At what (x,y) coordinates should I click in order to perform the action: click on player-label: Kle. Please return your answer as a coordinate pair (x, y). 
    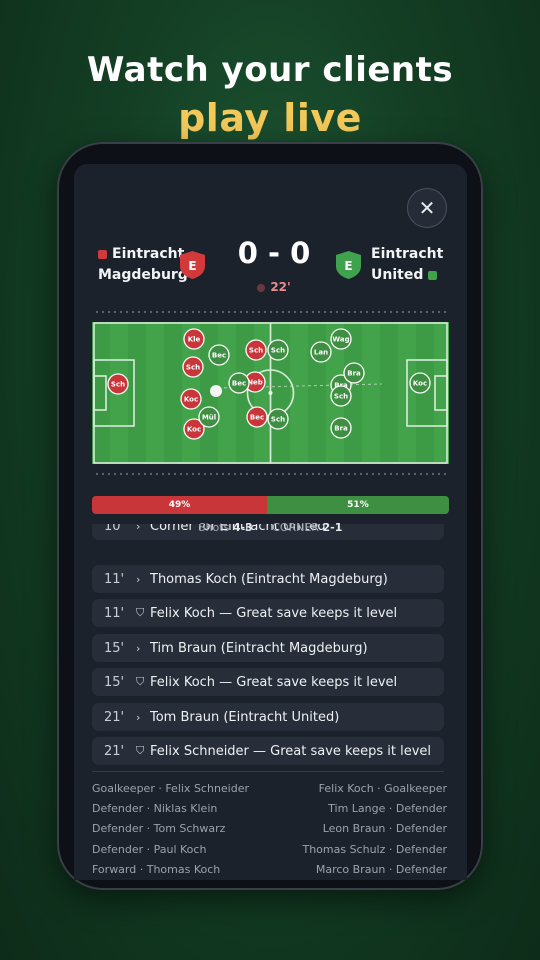
    Looking at the image, I should click on (194, 340).